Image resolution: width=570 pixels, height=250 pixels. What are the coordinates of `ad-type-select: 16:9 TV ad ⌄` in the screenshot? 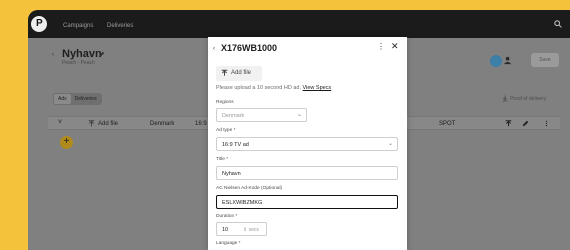 It's located at (307, 144).